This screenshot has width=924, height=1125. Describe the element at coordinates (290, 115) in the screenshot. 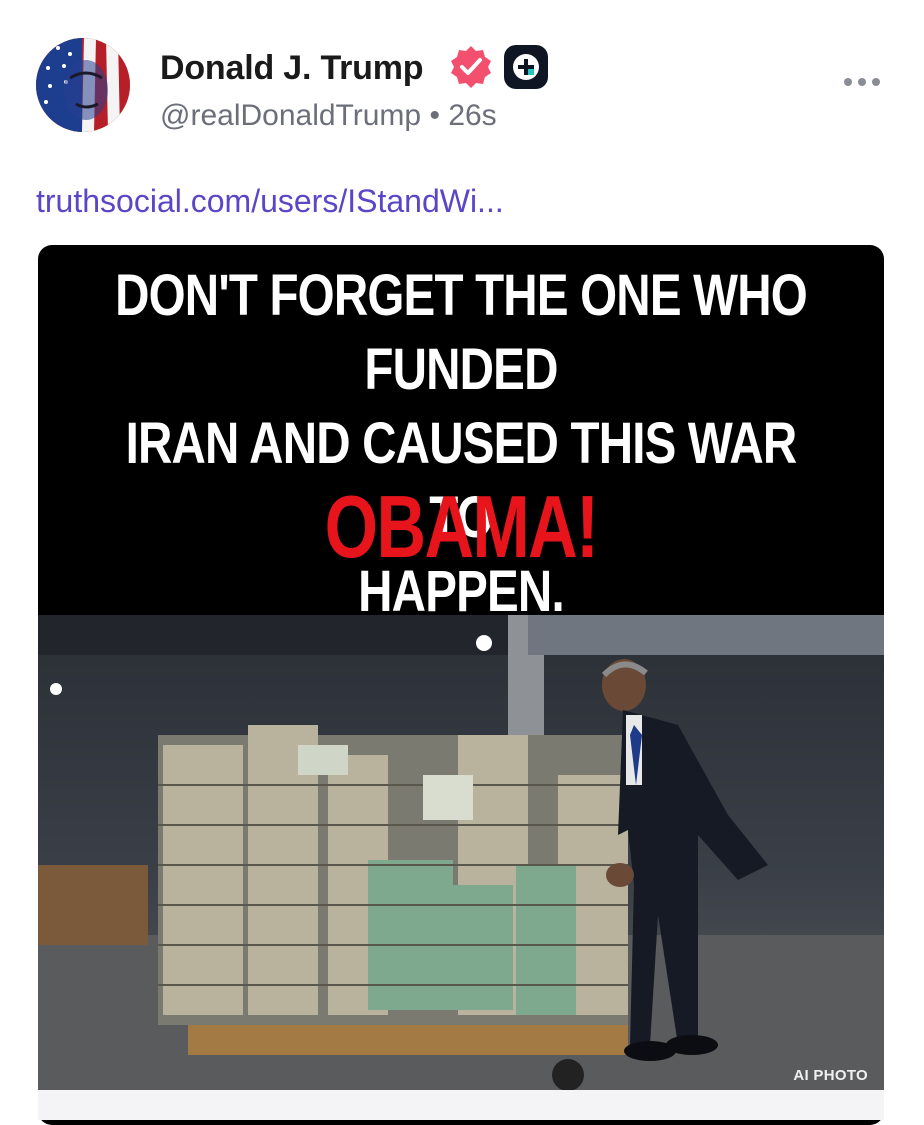

I see `handle: @realDonaldTrump` at that location.